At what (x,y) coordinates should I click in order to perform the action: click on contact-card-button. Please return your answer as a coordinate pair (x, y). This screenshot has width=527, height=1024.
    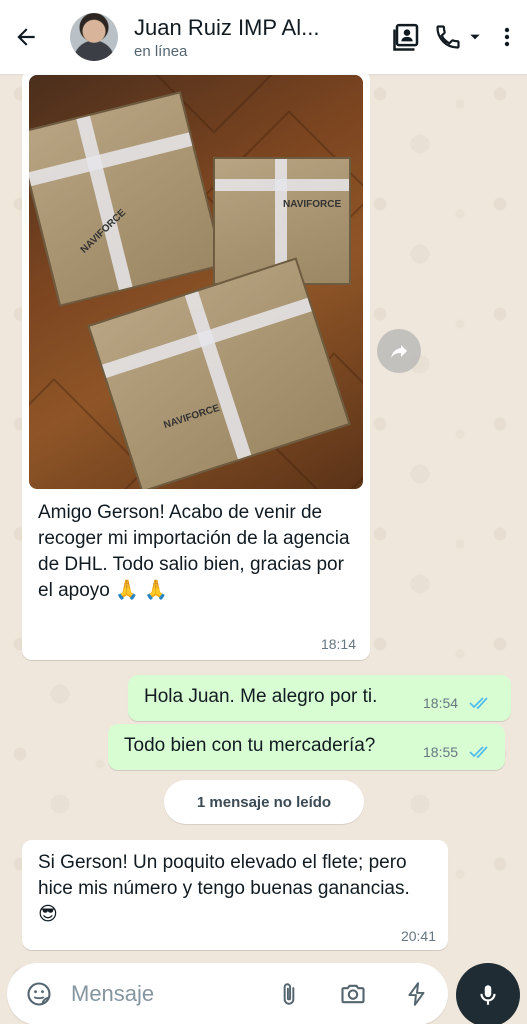
    Looking at the image, I should click on (407, 37).